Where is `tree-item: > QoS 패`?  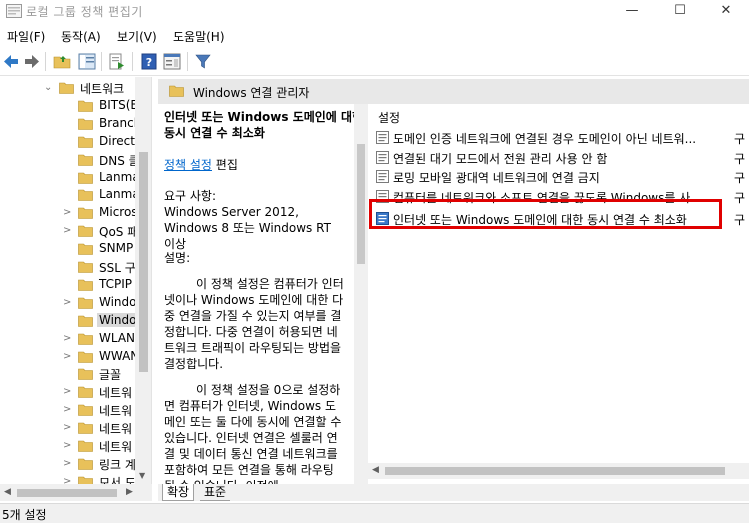 tree-item: > QoS 패 is located at coordinates (70, 231).